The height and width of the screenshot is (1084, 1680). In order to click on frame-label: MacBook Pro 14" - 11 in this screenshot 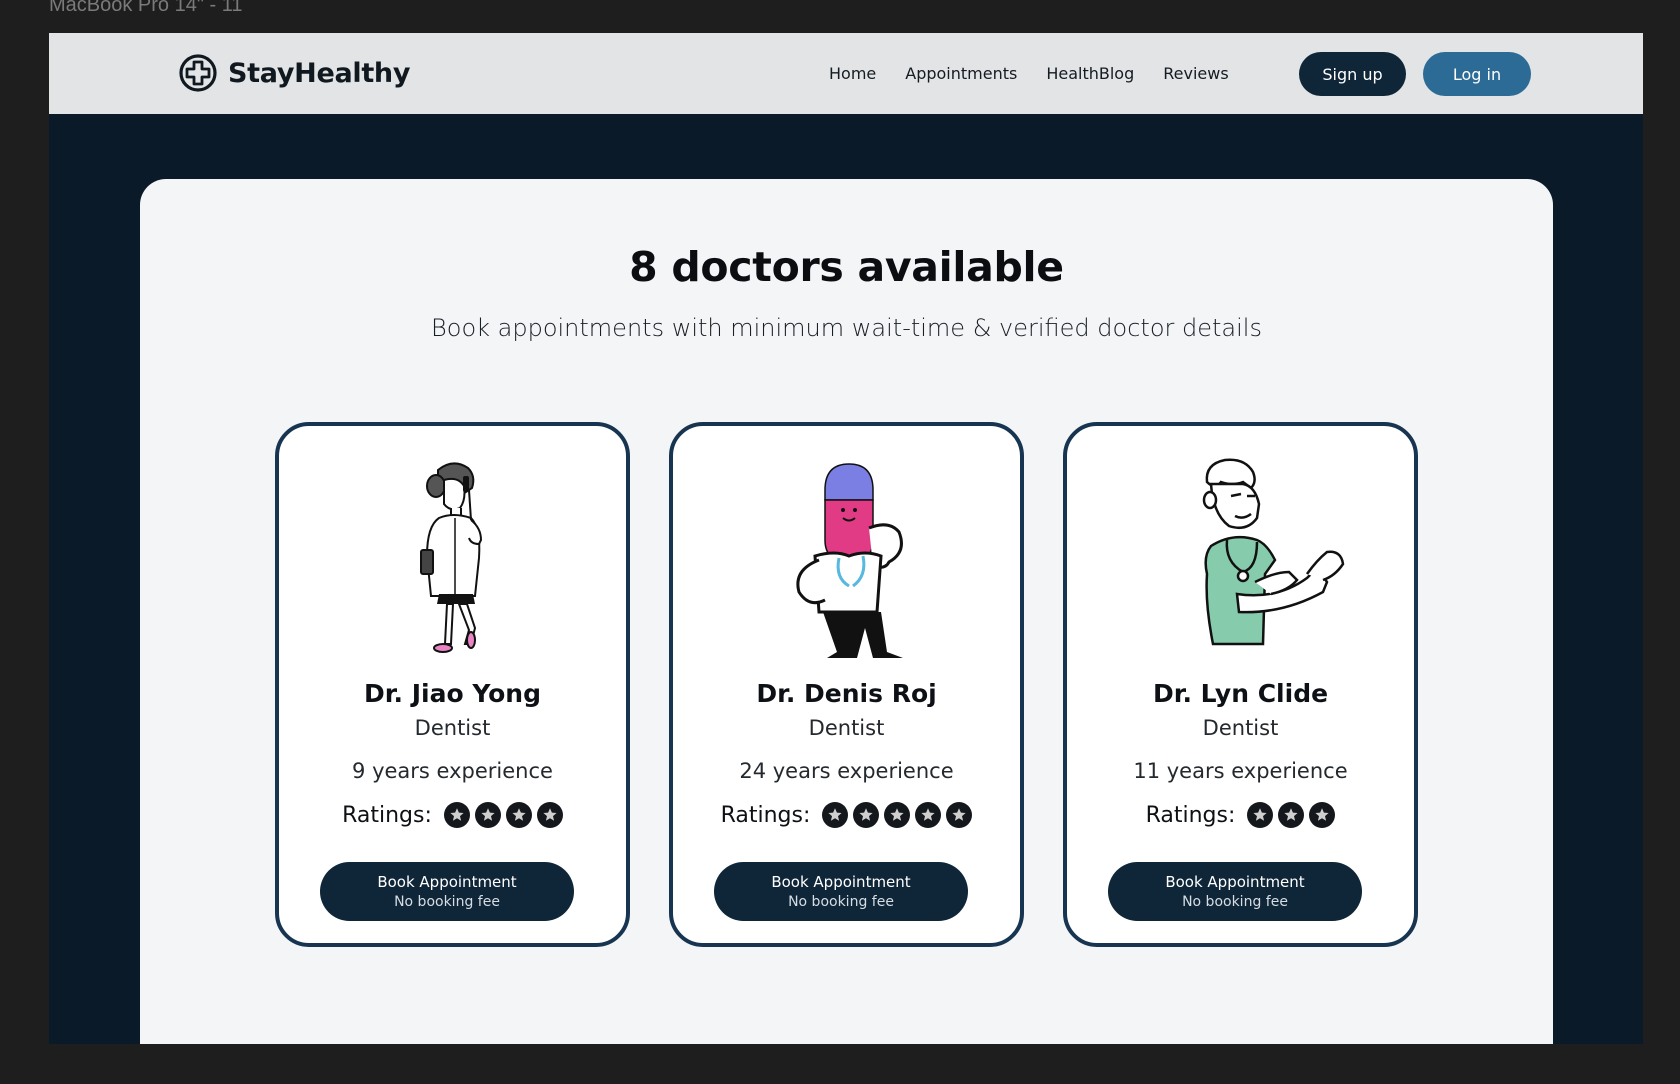, I will do `click(146, 8)`.